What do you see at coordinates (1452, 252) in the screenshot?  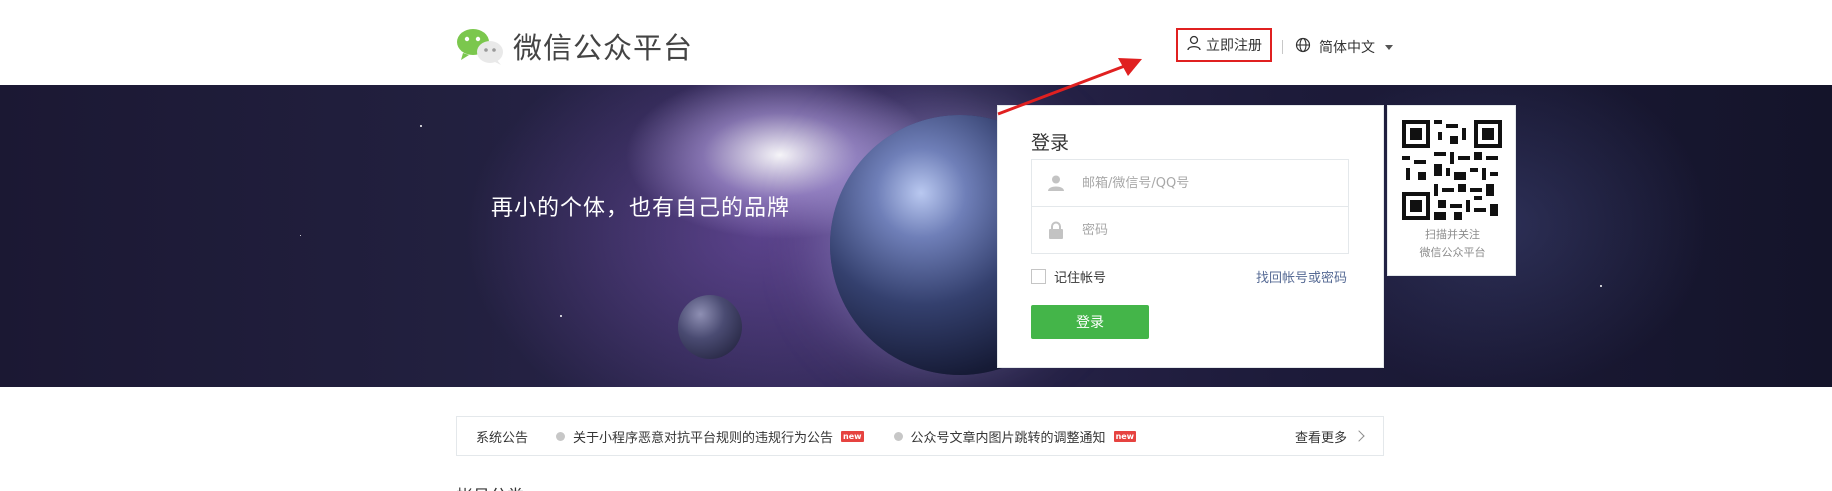 I see `qr-caption: 微信公众平台` at bounding box center [1452, 252].